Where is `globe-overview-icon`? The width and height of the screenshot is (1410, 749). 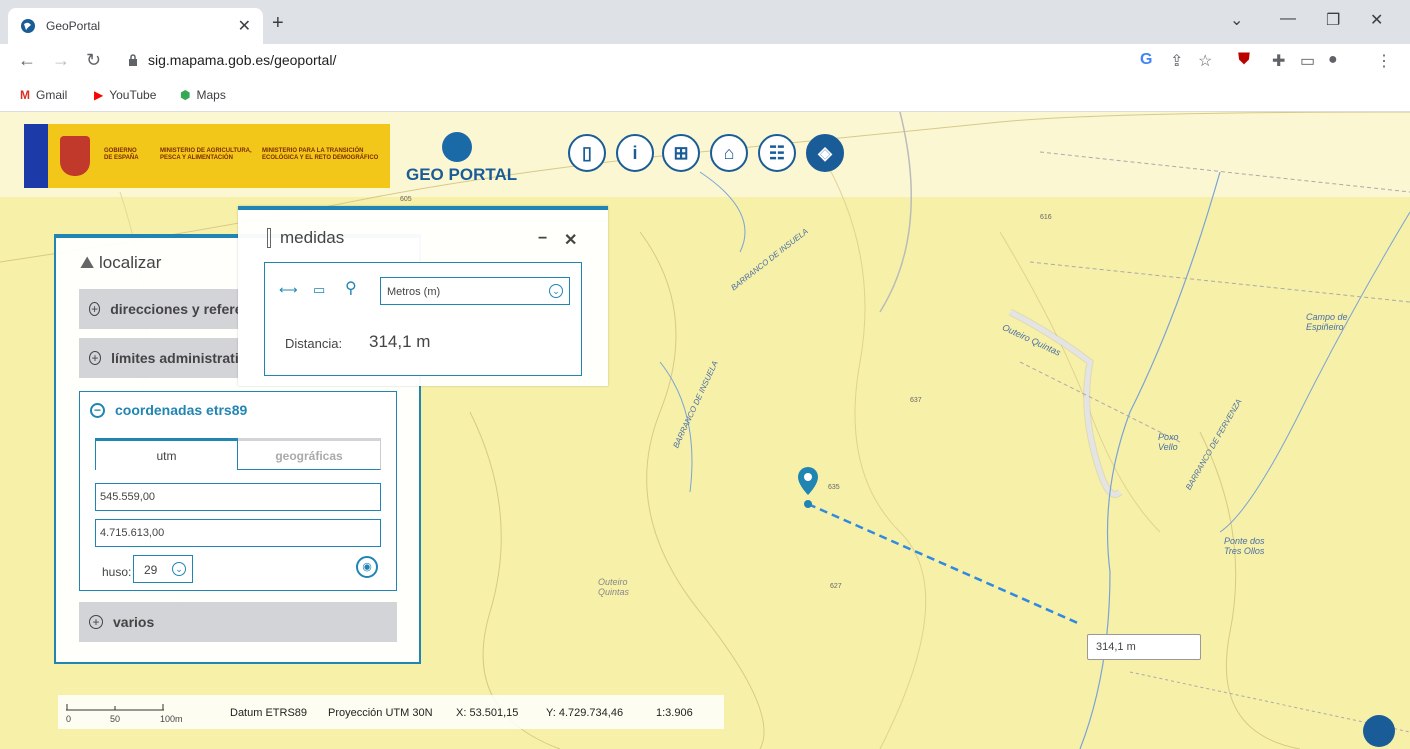
globe-overview-icon is located at coordinates (1379, 731).